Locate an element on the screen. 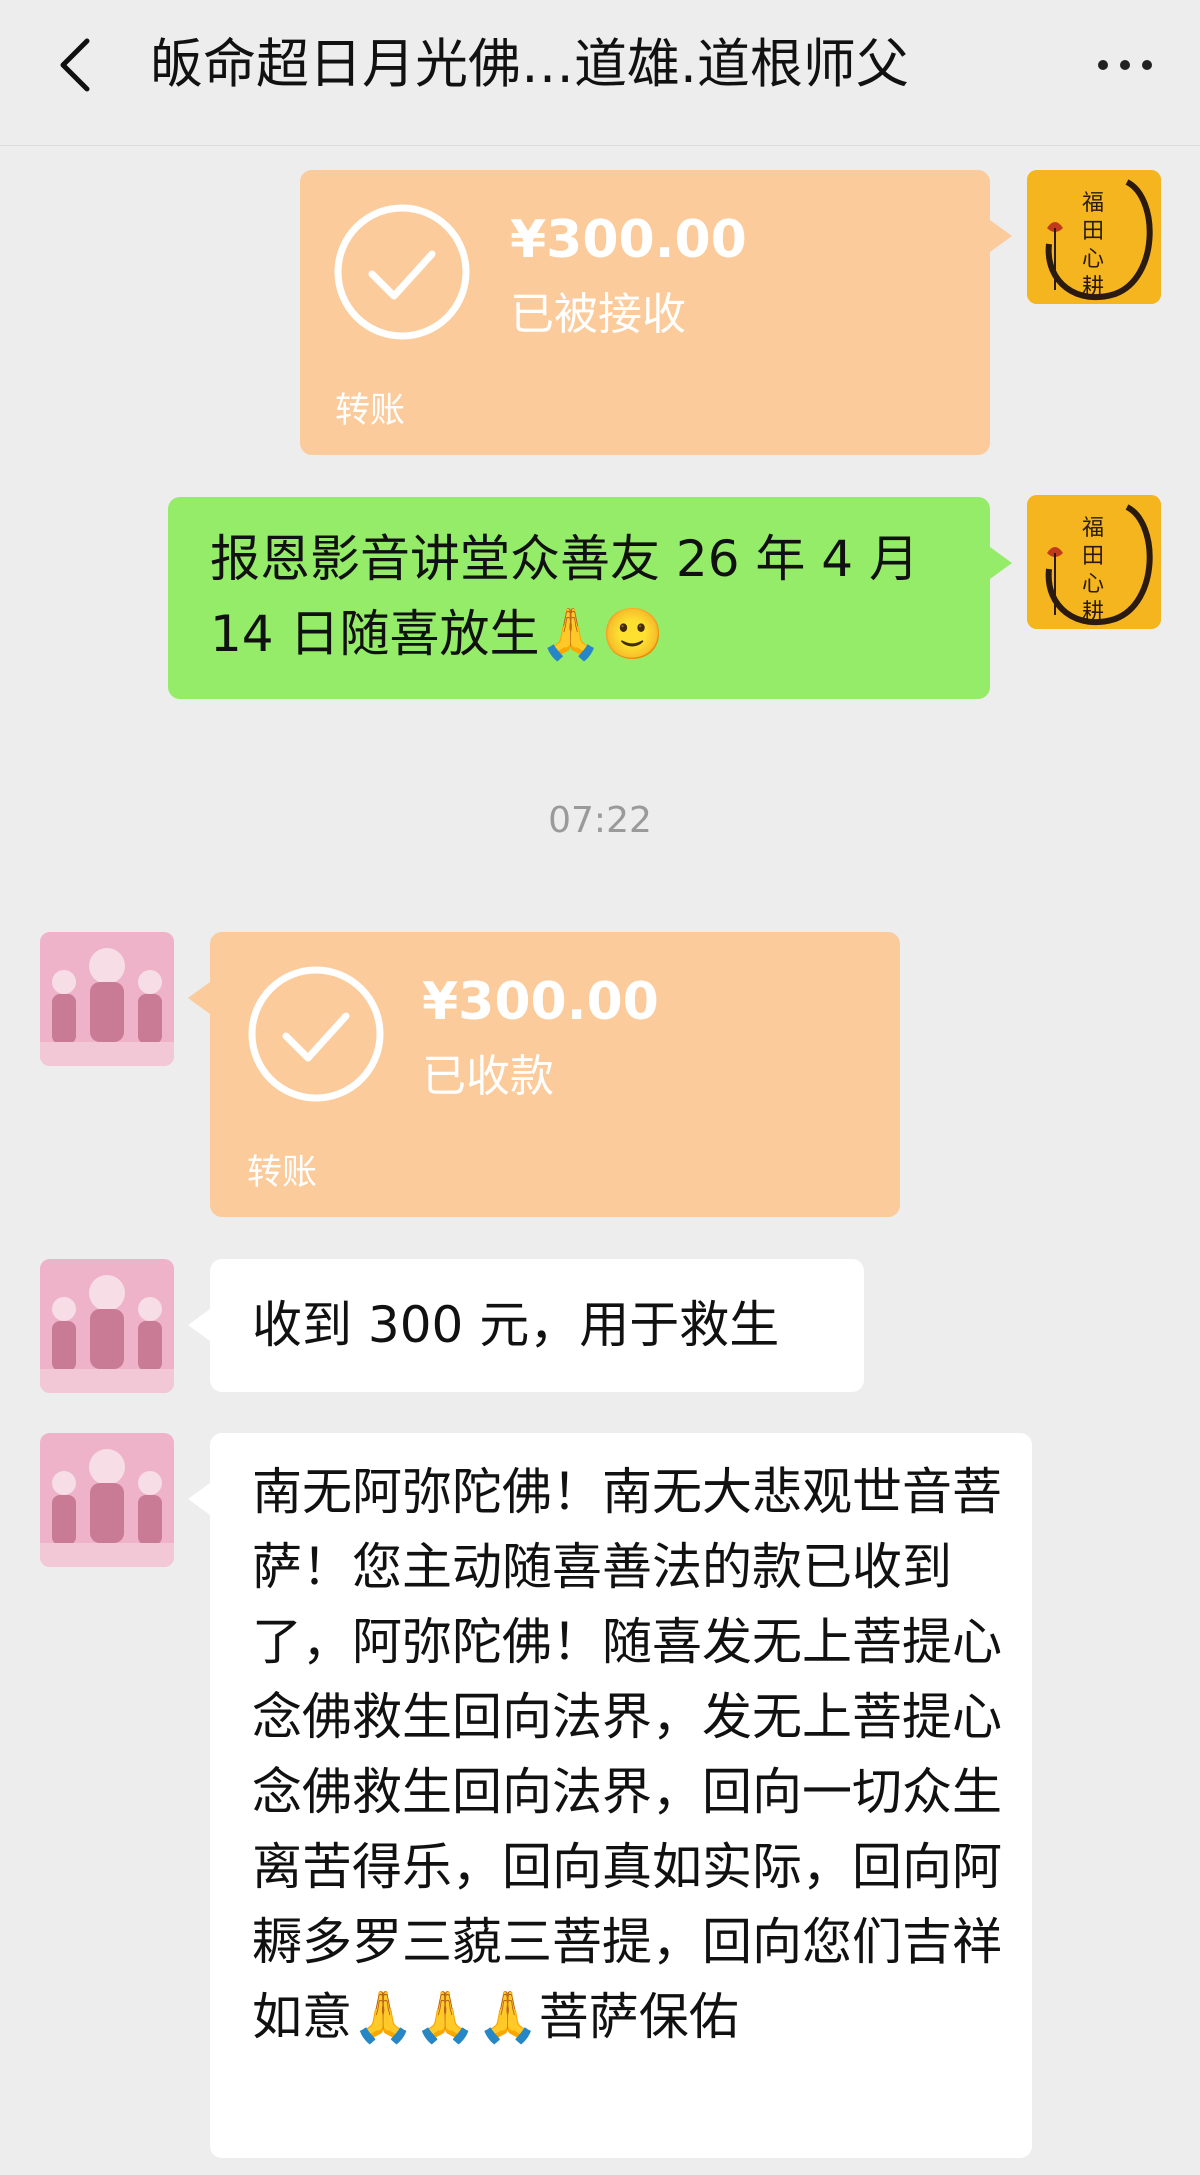  more-dots-icon is located at coordinates (1103, 65).